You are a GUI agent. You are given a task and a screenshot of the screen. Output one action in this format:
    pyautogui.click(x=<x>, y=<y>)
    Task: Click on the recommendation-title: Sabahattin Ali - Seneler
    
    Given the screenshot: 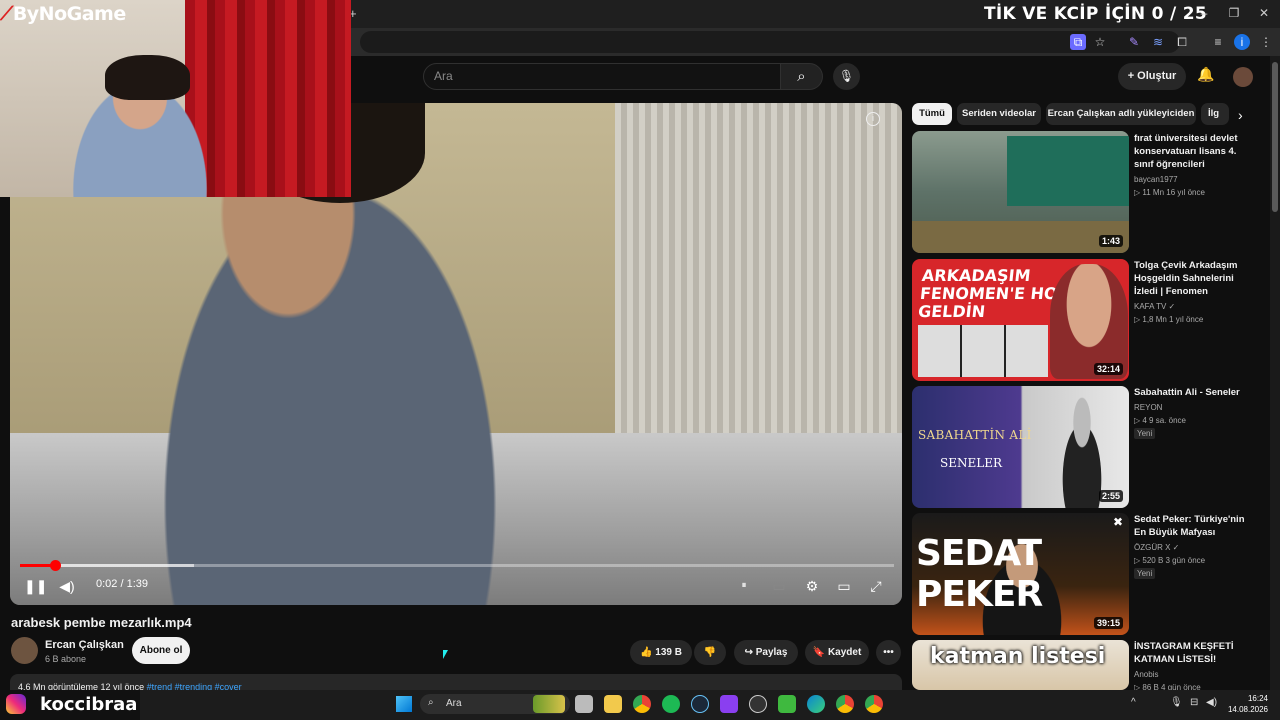 What is the action you would take?
    pyautogui.click(x=1194, y=392)
    